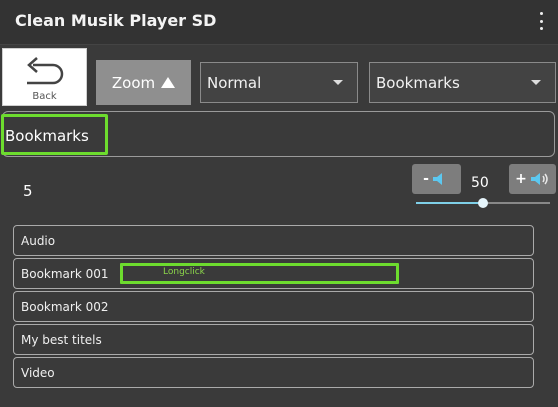  I want to click on list-select: Bookmarks, so click(462, 82).